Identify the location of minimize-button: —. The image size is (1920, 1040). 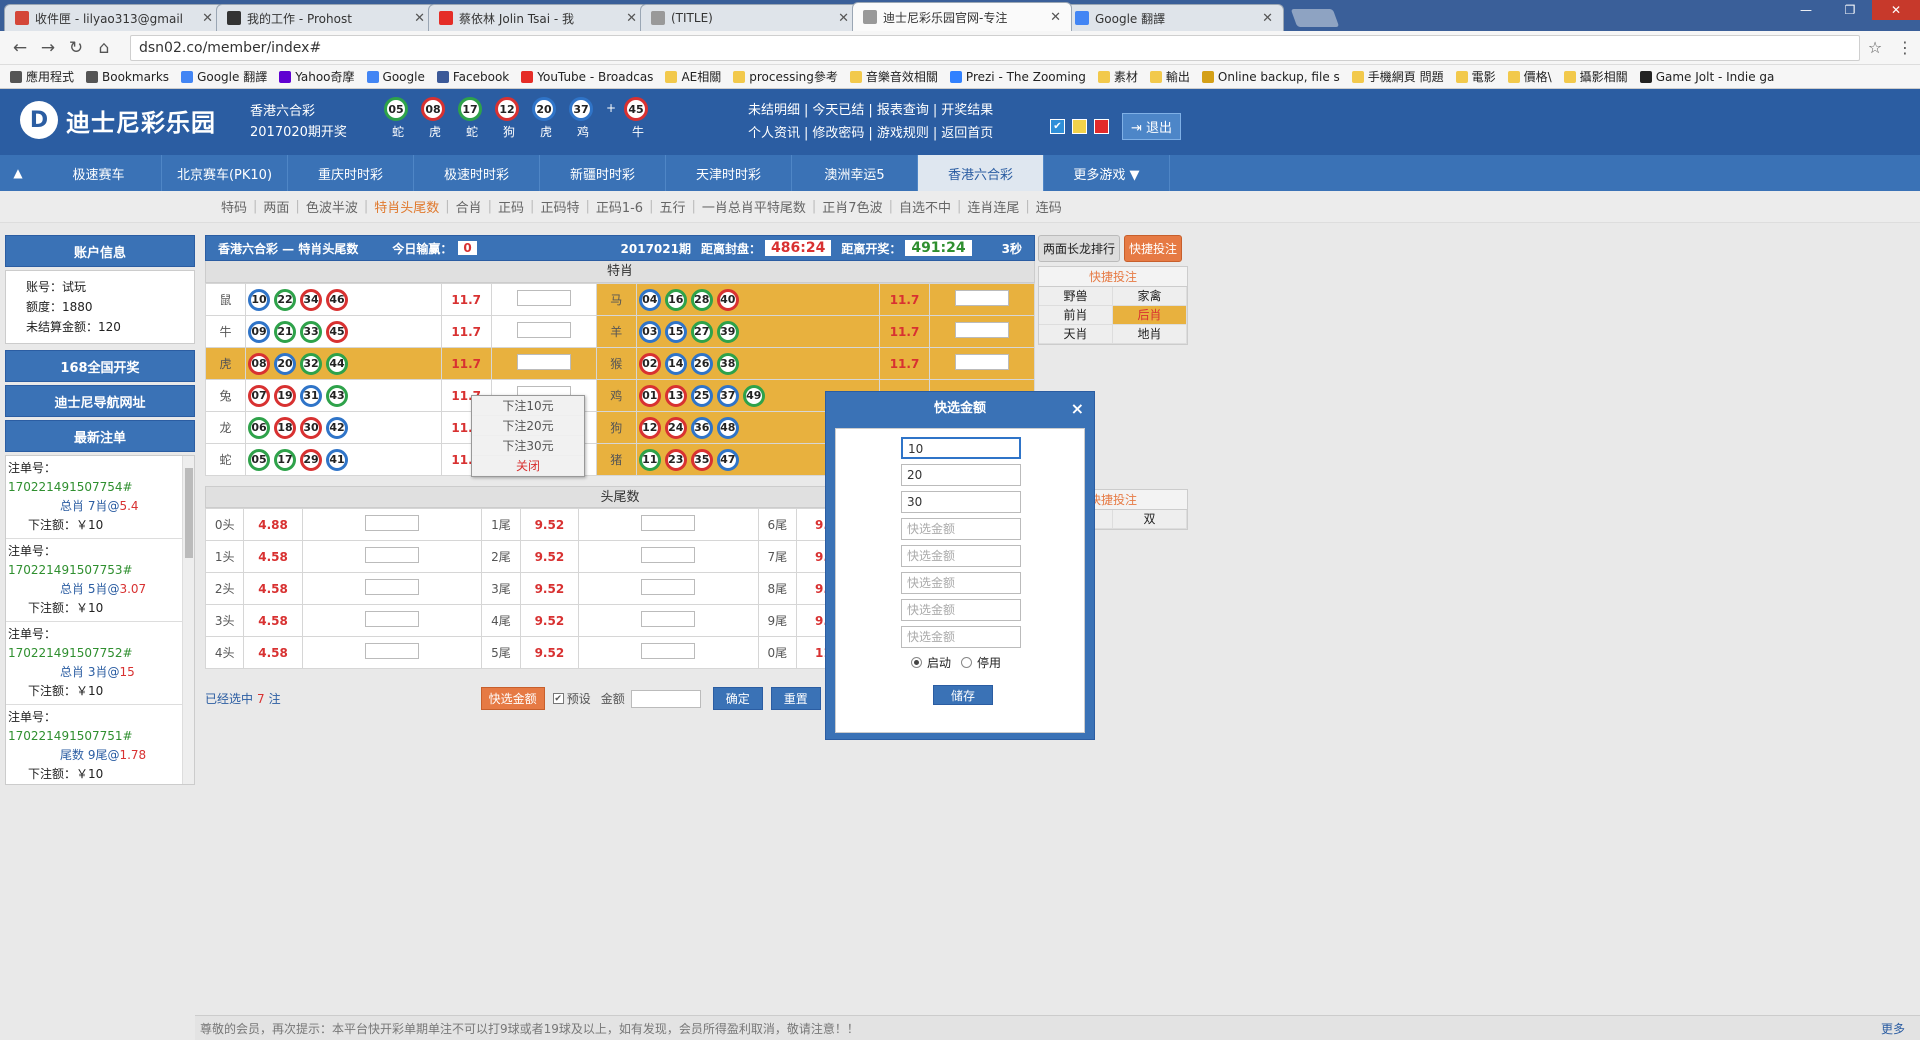
(1806, 10).